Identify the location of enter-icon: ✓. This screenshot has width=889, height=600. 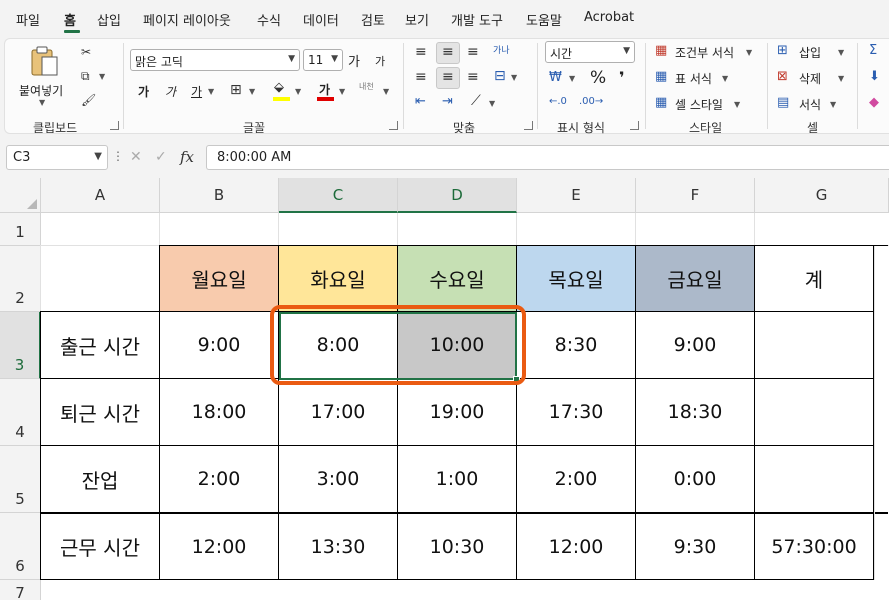
(161, 157).